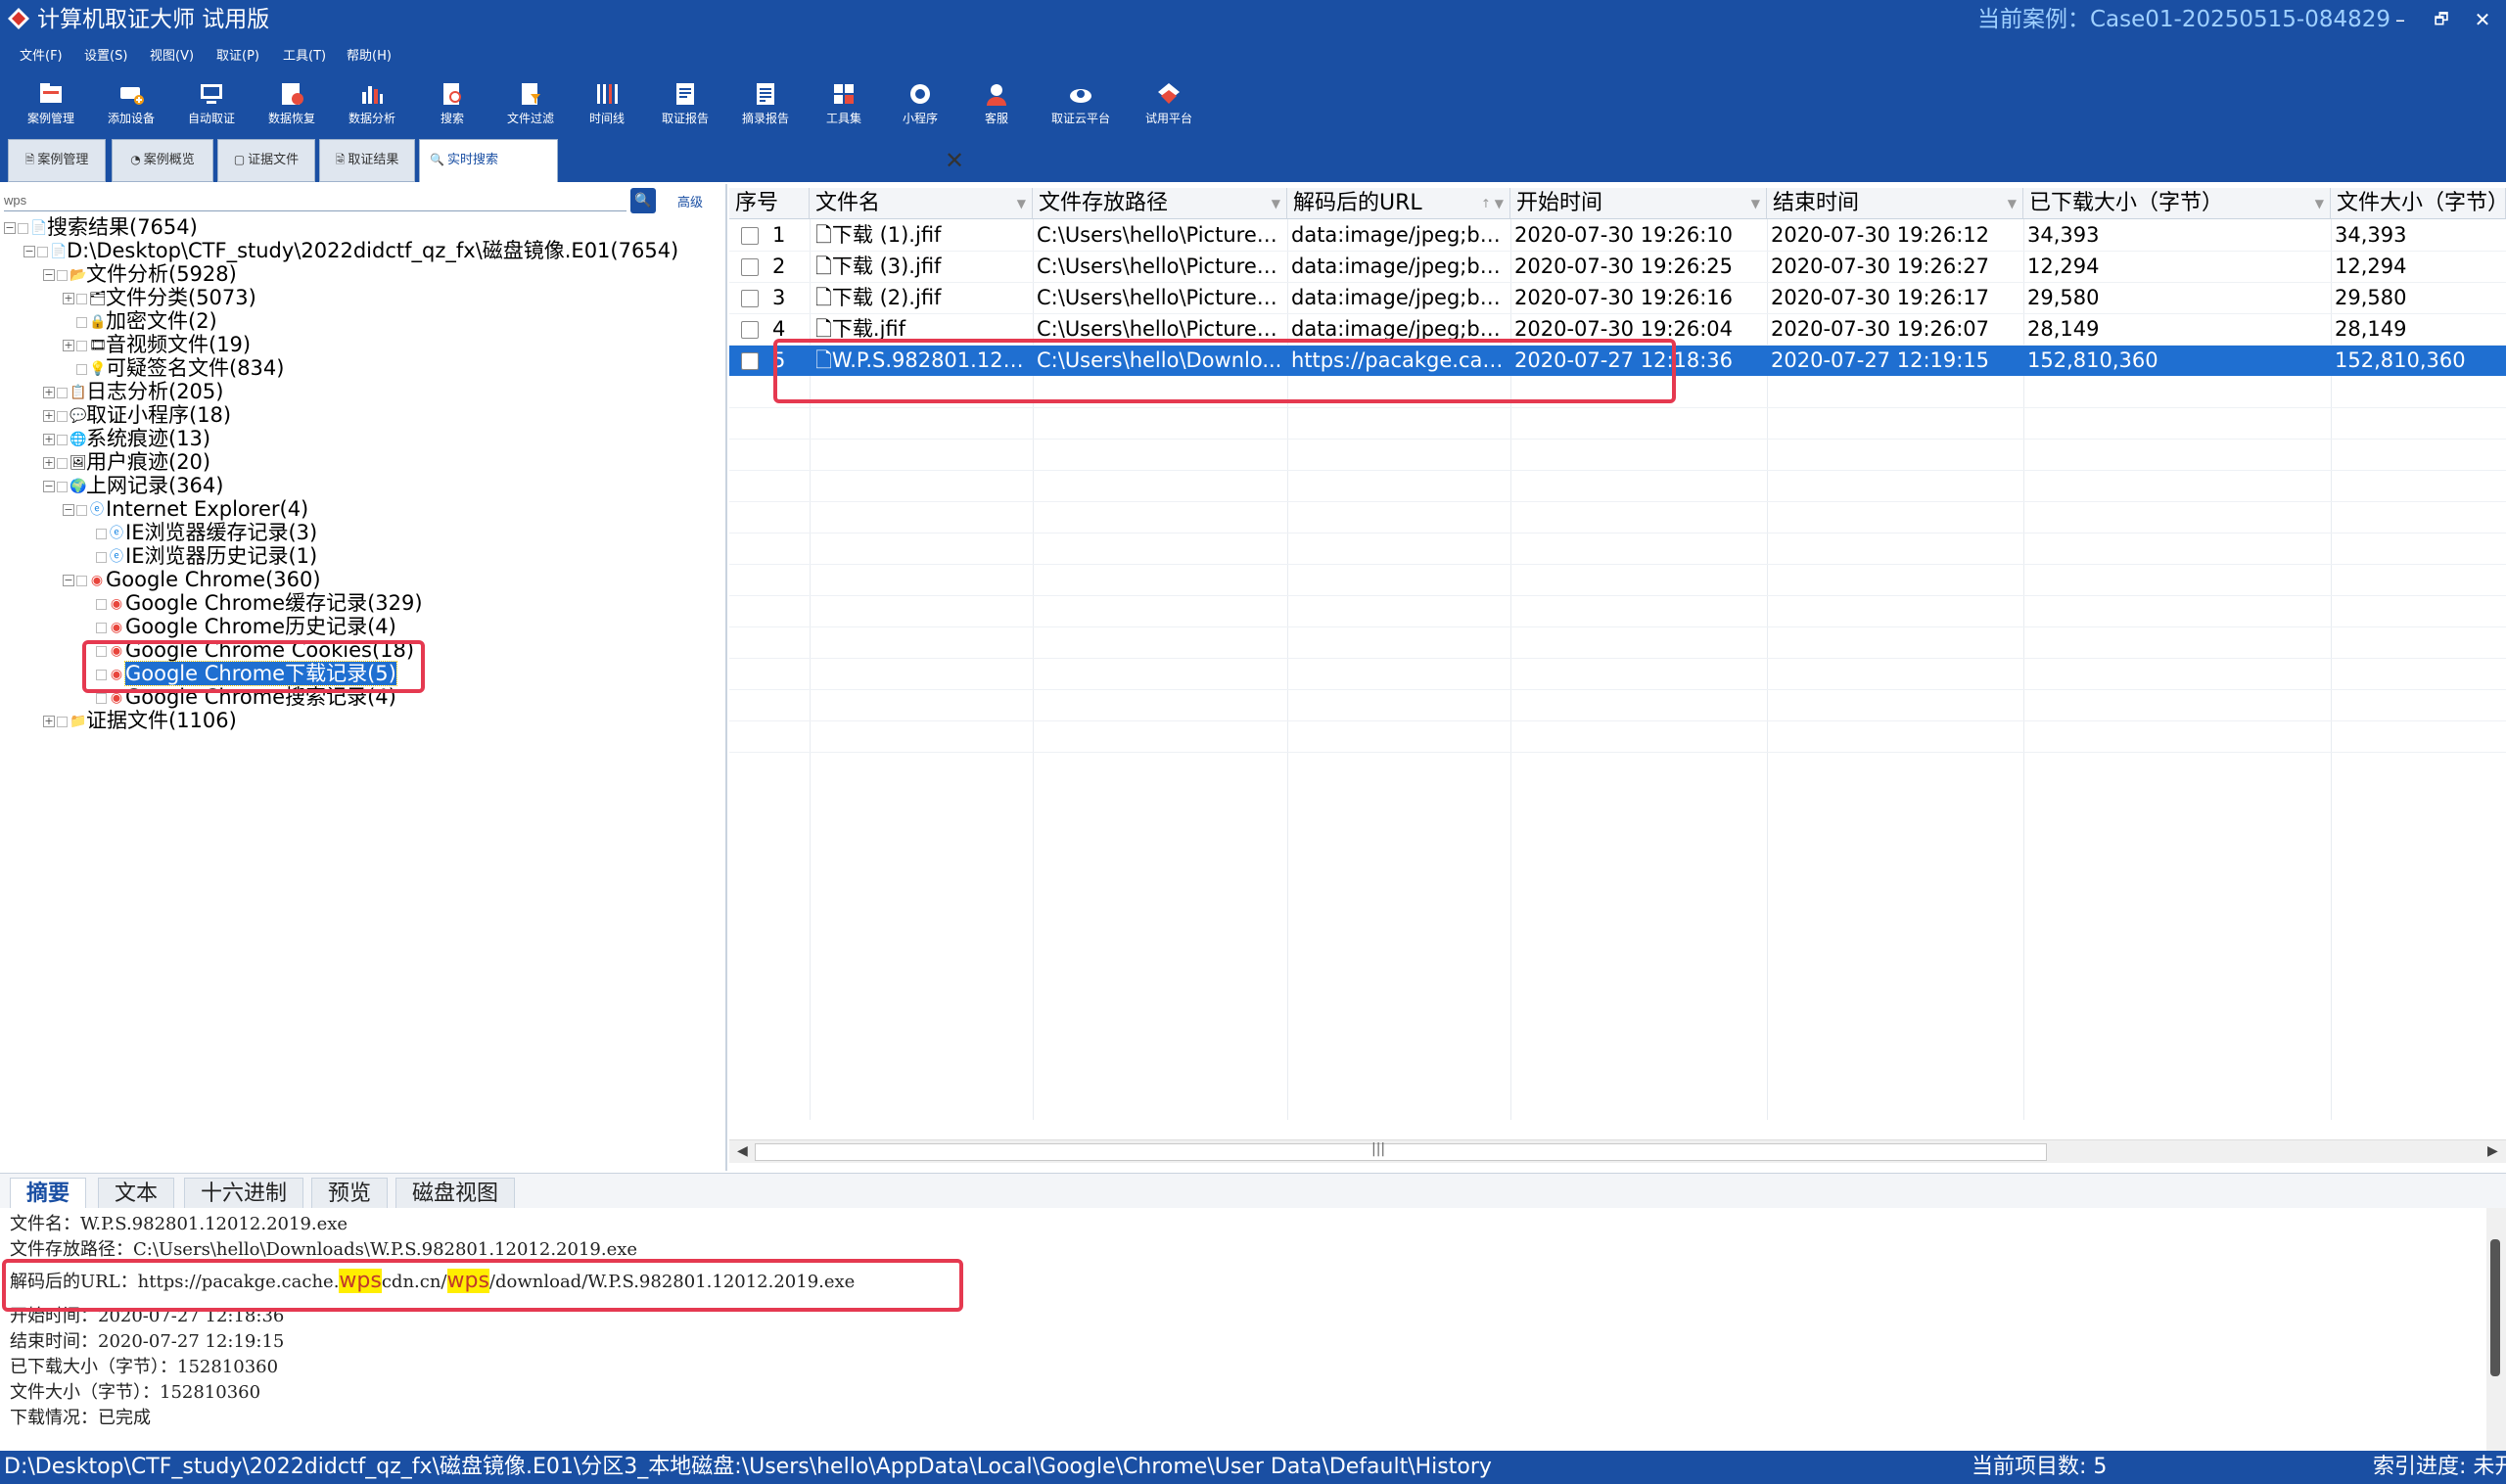 The width and height of the screenshot is (2506, 1484). What do you see at coordinates (140, 720) in the screenshot?
I see `tree-node-evidence-files: + 📁证据文件(1106)` at bounding box center [140, 720].